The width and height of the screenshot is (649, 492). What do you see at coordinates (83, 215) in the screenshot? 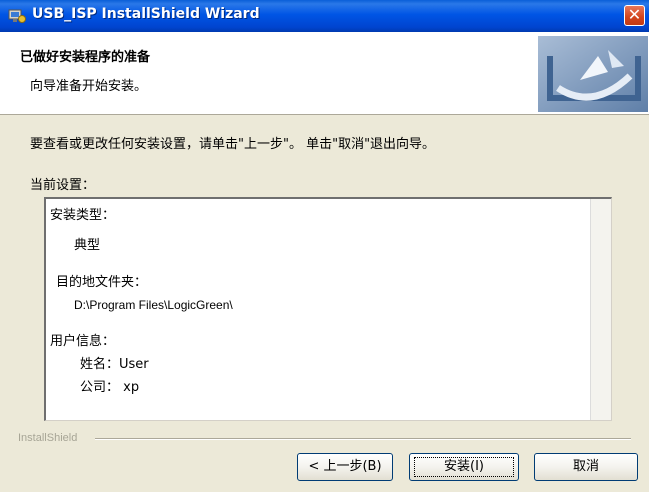
I see `setup-type-label: 安装类型：` at bounding box center [83, 215].